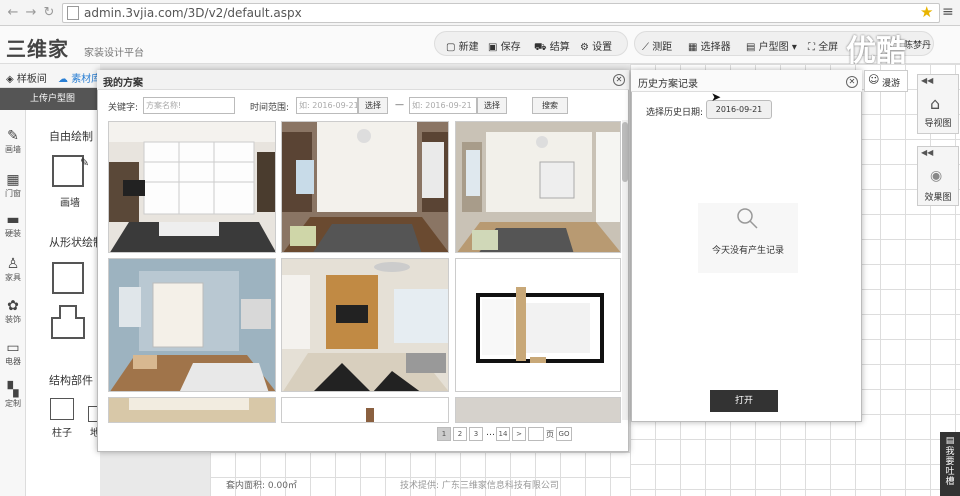 The height and width of the screenshot is (496, 960). What do you see at coordinates (62, 433) in the screenshot?
I see `column-label: 柱子` at bounding box center [62, 433].